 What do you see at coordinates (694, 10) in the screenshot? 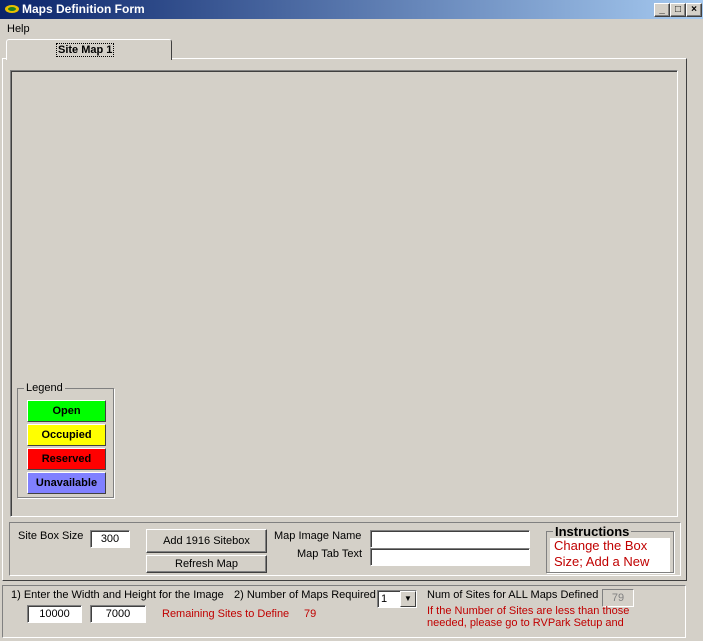
I see `close-button: ×` at bounding box center [694, 10].